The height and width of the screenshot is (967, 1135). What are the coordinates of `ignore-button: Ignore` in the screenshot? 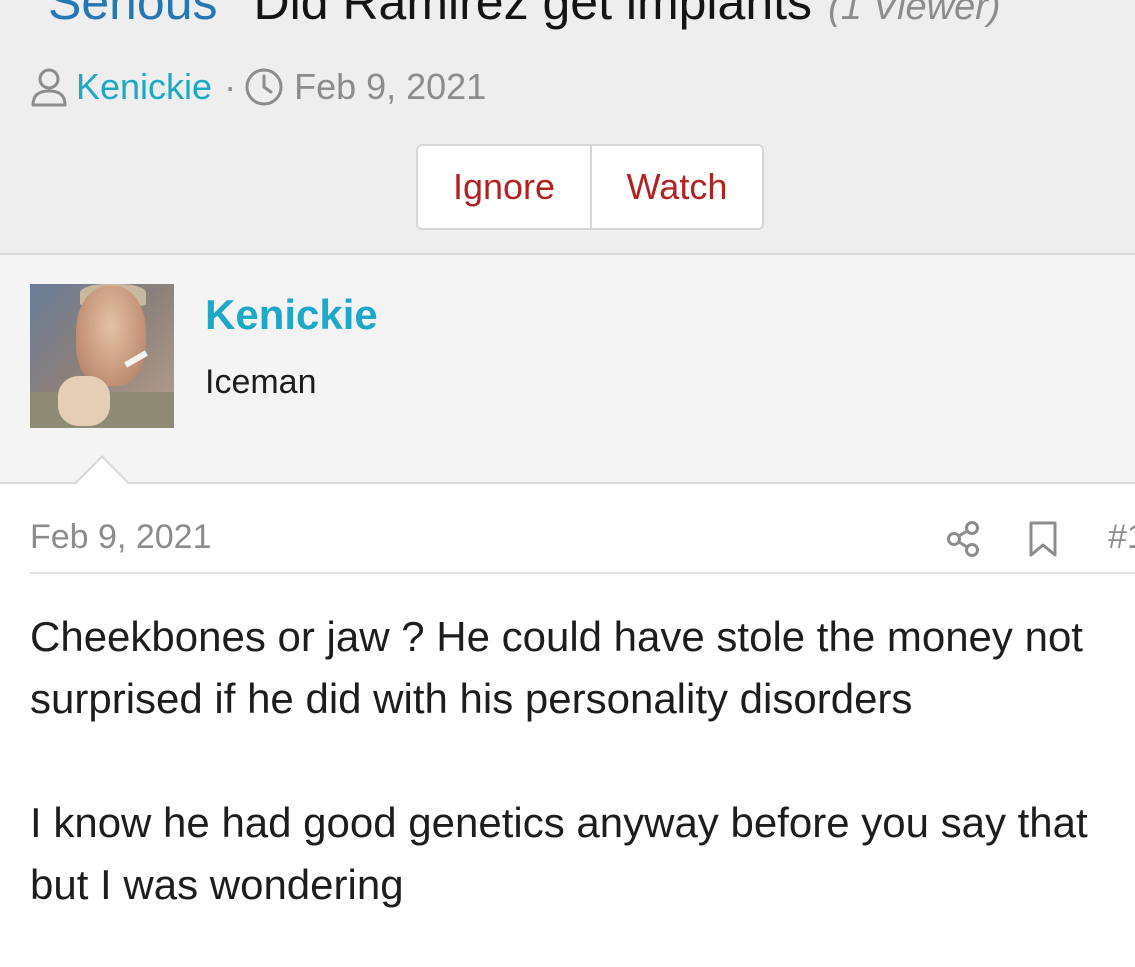 It's located at (505, 187).